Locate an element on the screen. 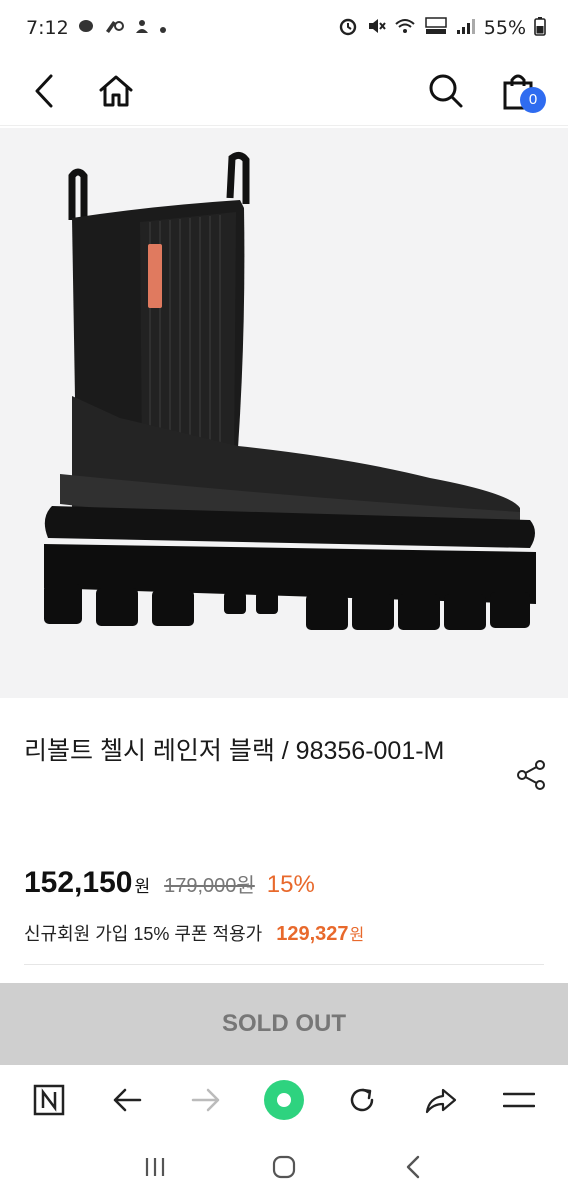 This screenshot has height=1200, width=568. nav-right: 0 is located at coordinates (485, 91).